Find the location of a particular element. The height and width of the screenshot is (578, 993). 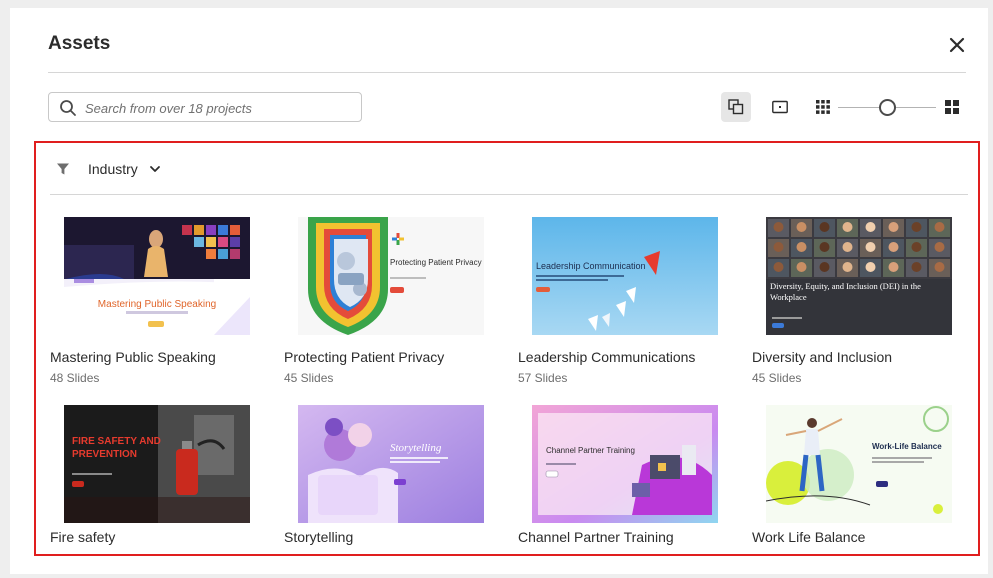

project-name: Mastering Public Speaking is located at coordinates (133, 357).